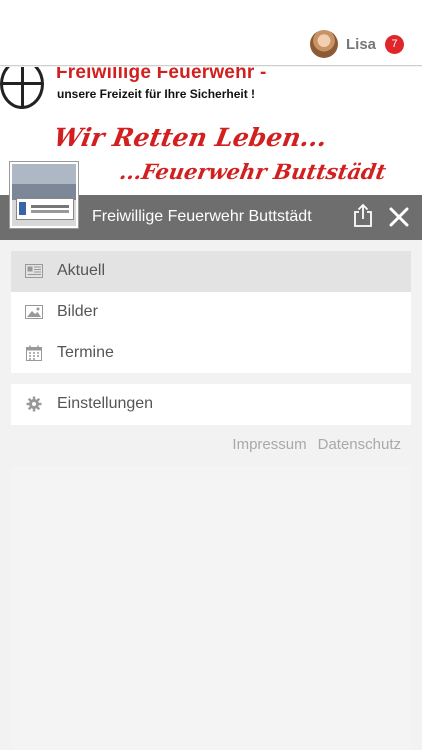  I want to click on avatar, so click(323, 44).